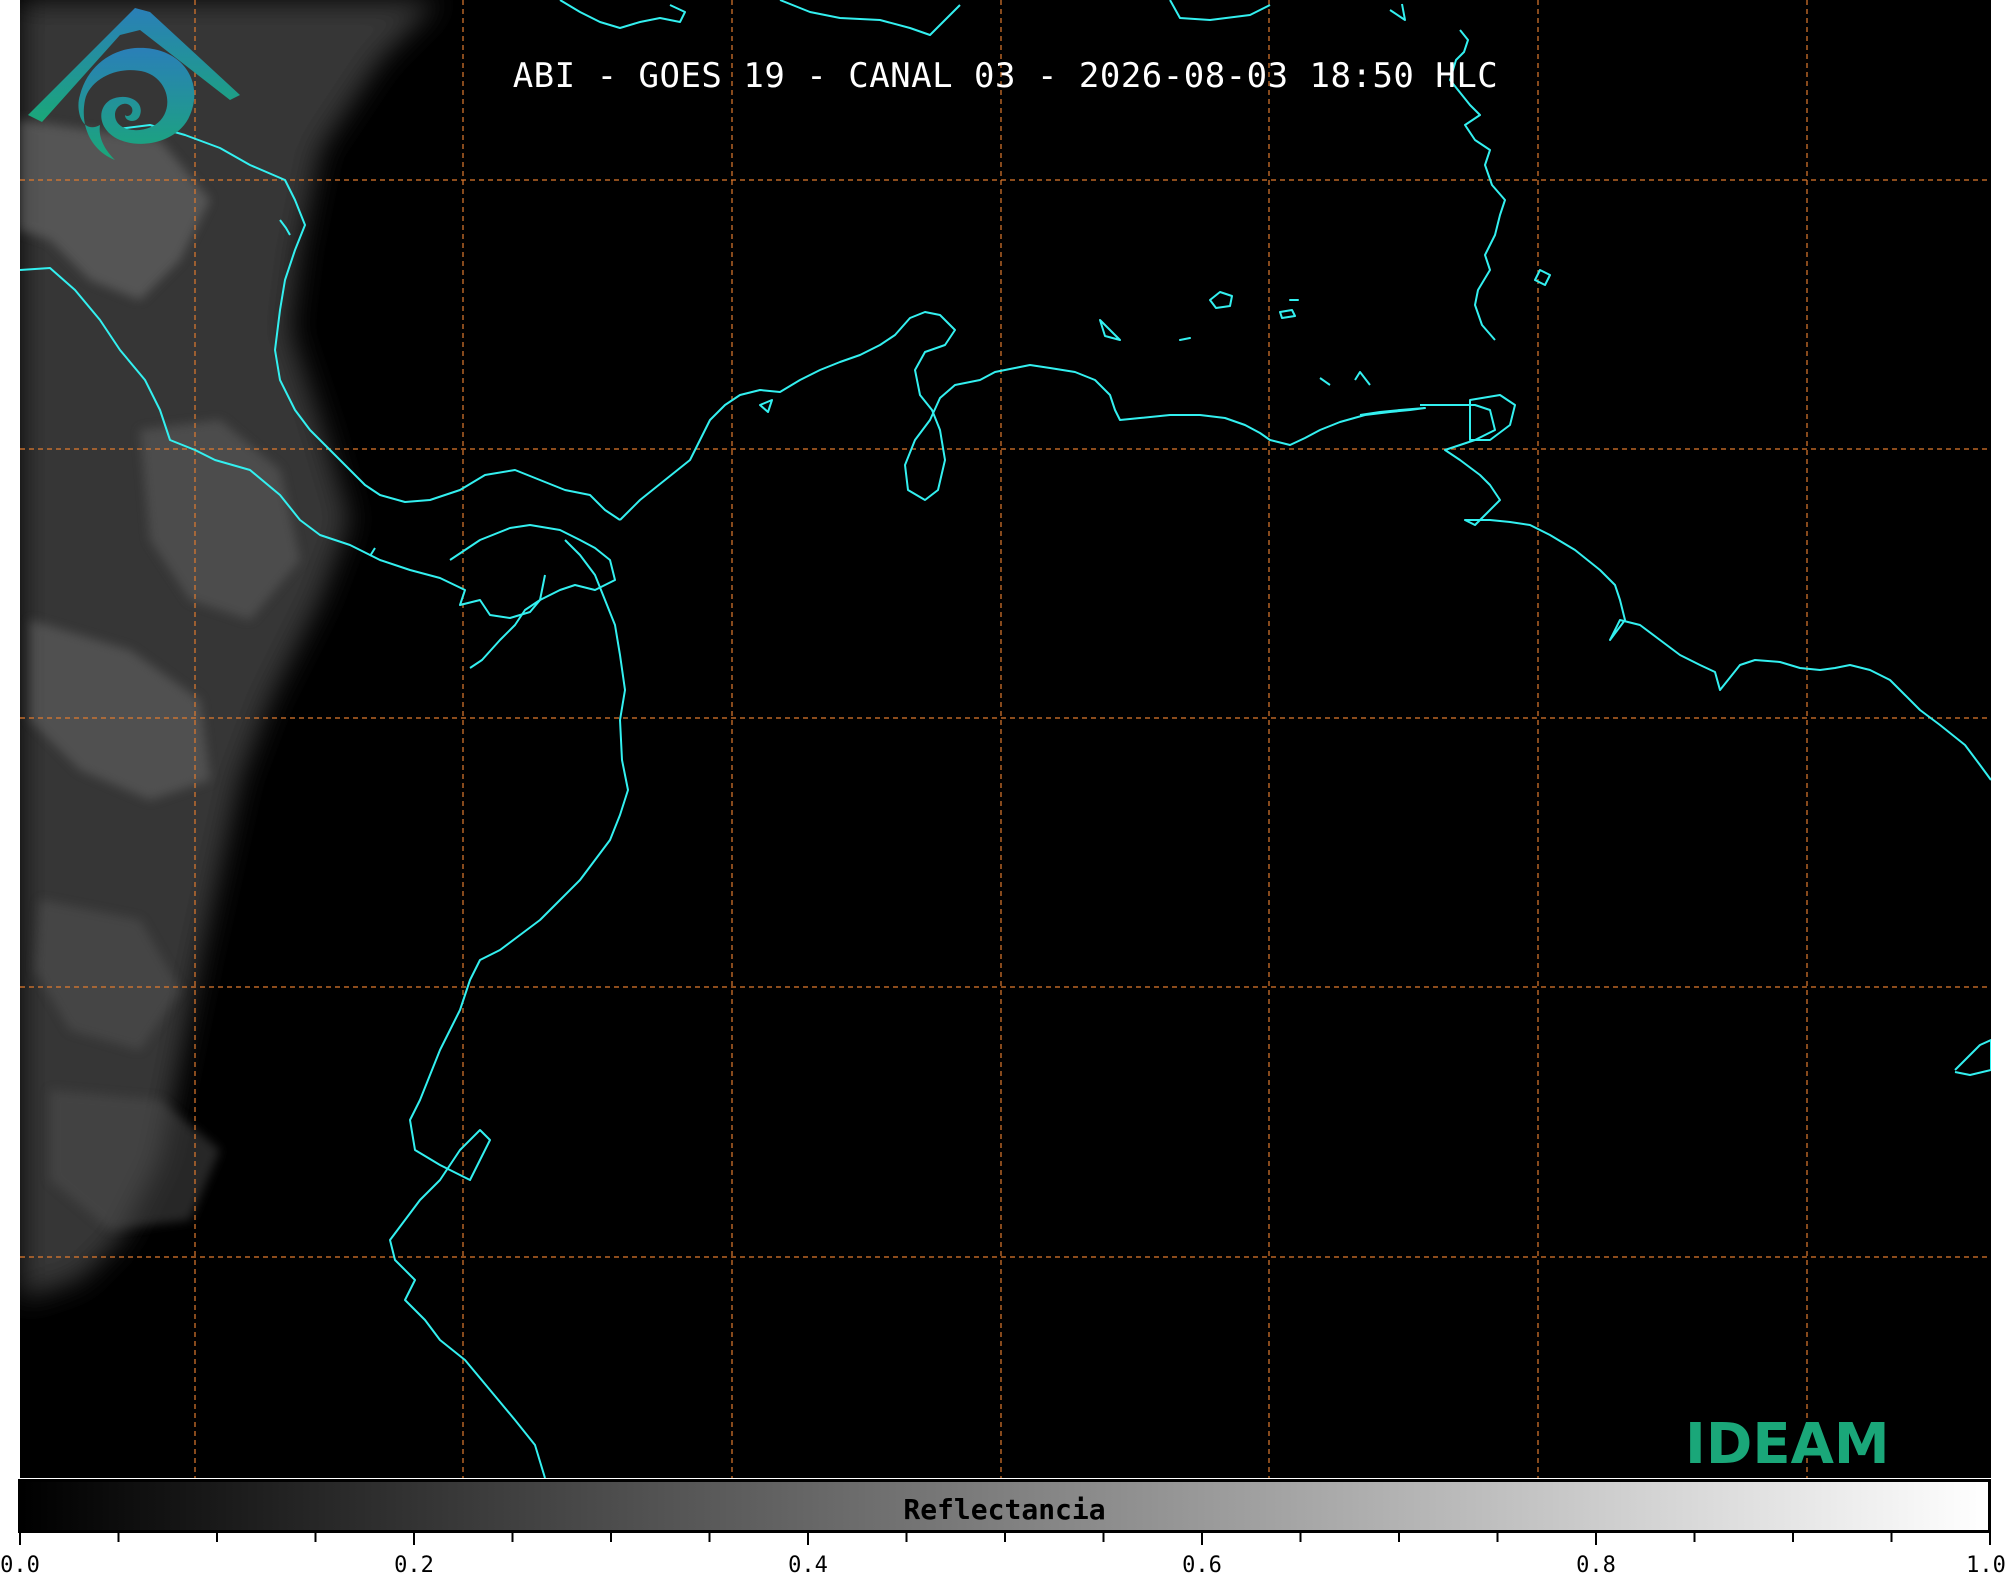 The height and width of the screenshot is (1578, 2011). Describe the element at coordinates (1972, 1057) in the screenshot. I see `coastline-brazil-east` at that location.